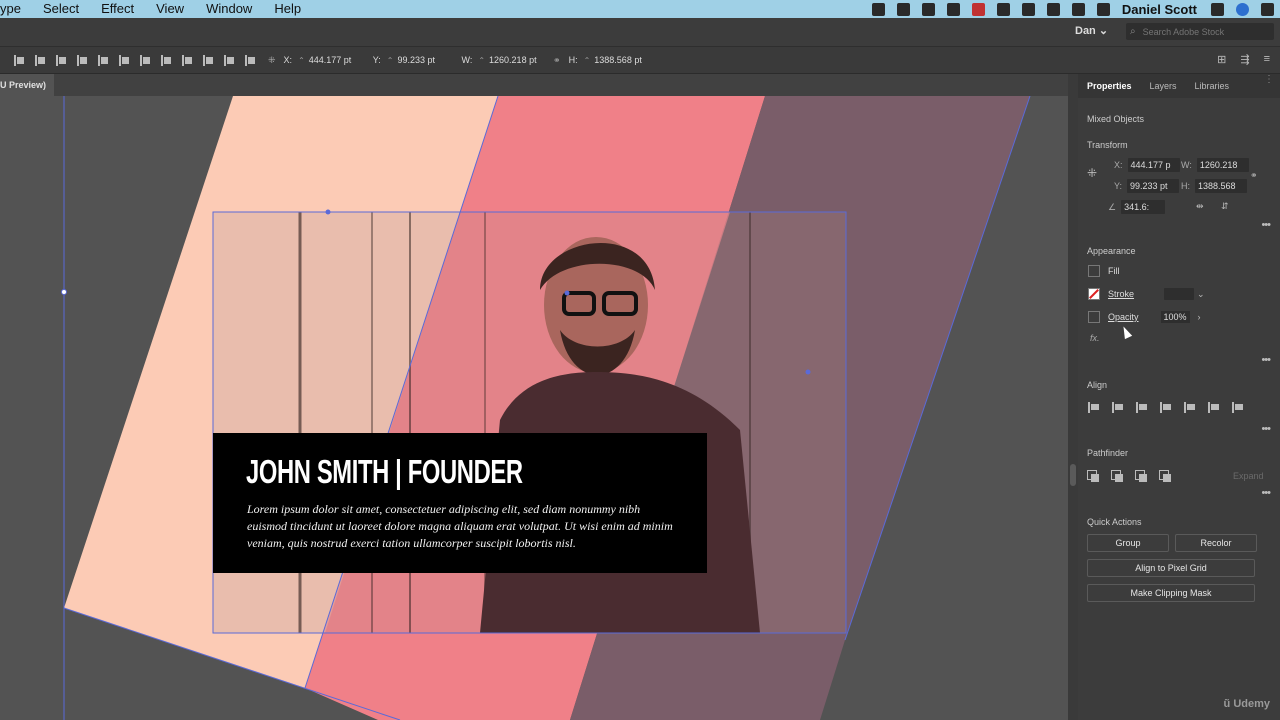 The image size is (1280, 720). Describe the element at coordinates (1073, 475) in the screenshot. I see `scrollbar-thumb` at that location.